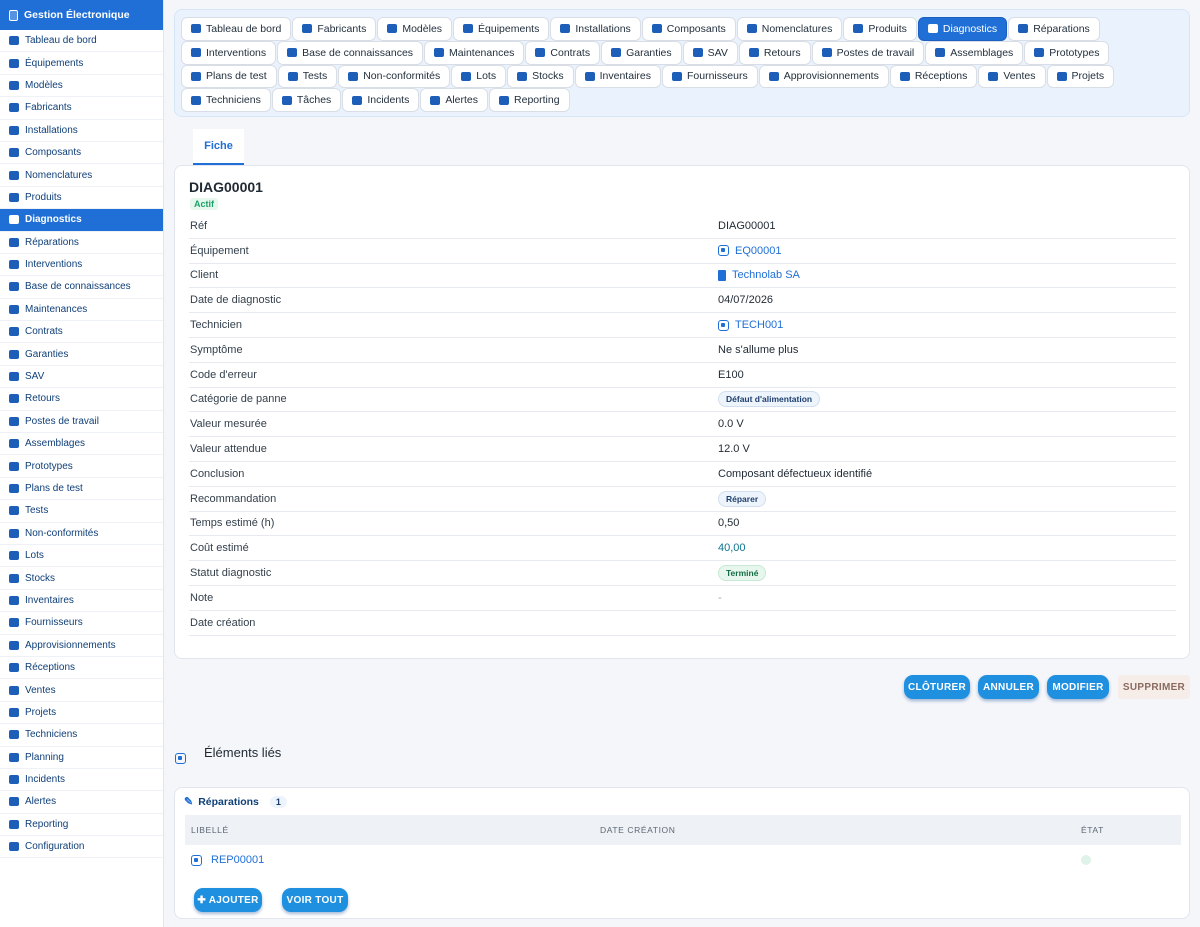 The width and height of the screenshot is (1200, 927). I want to click on tab-alertes: Alertes, so click(454, 100).